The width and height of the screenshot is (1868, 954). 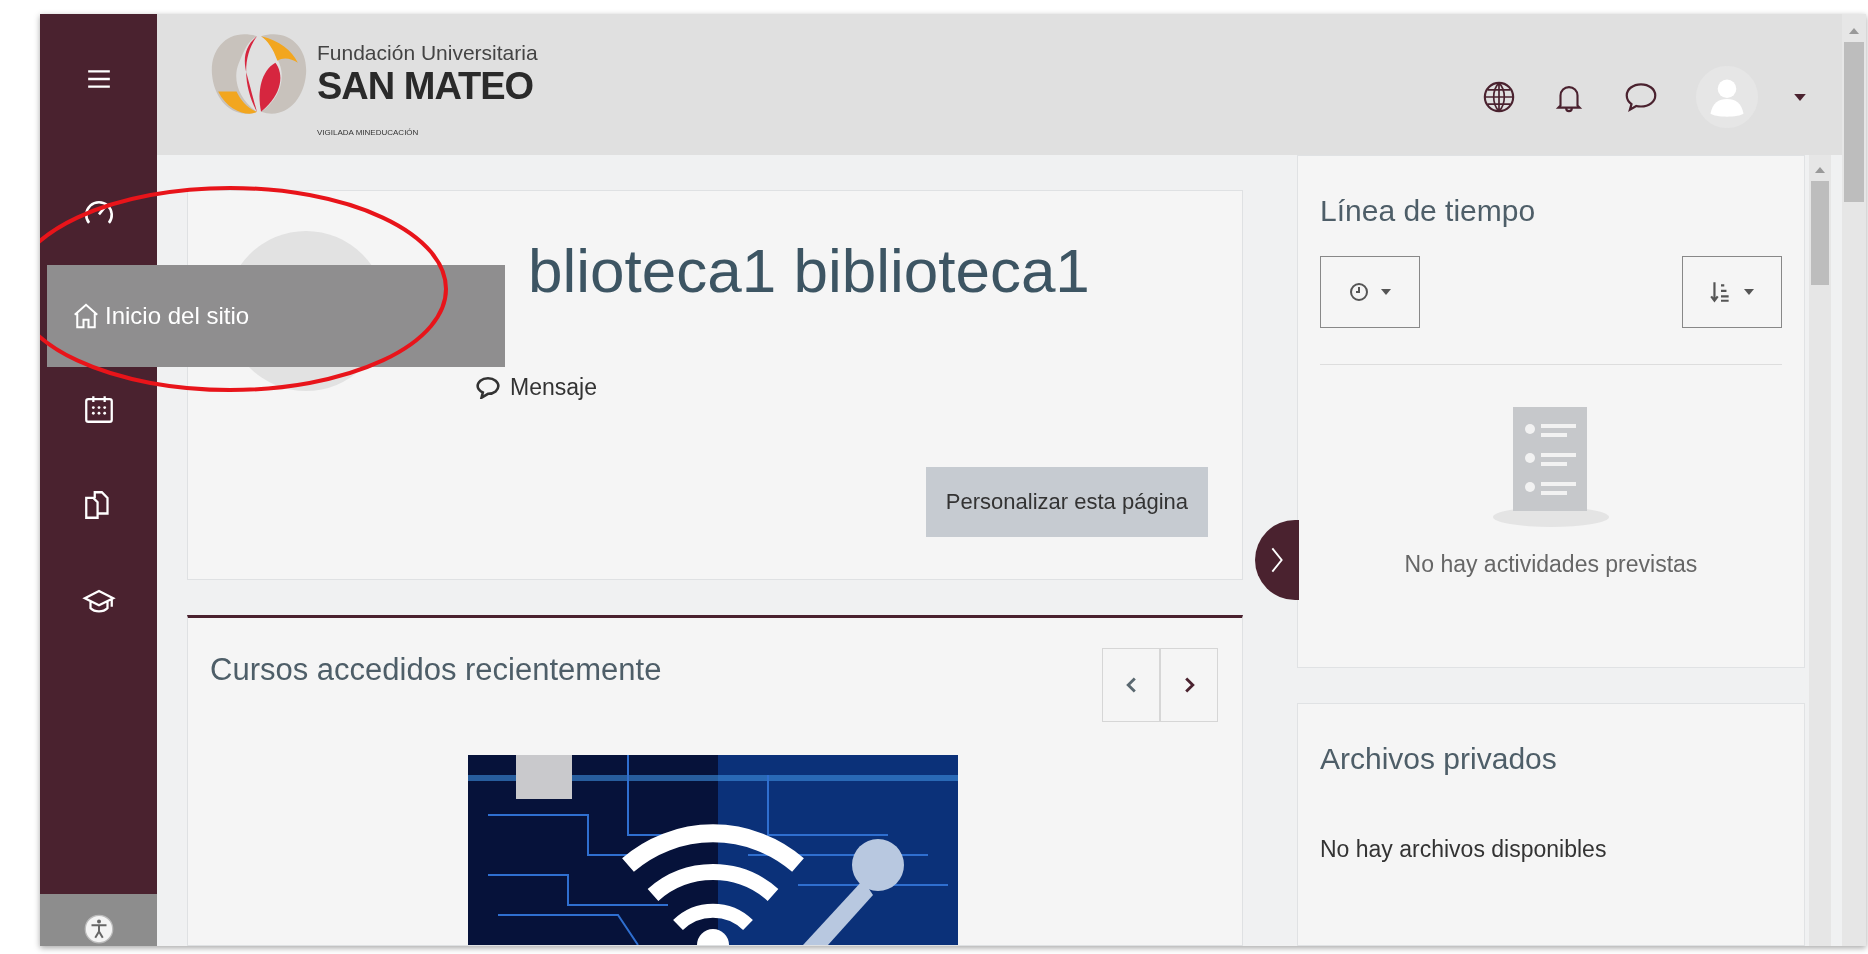 I want to click on date-filter-dropdown, so click(x=1370, y=292).